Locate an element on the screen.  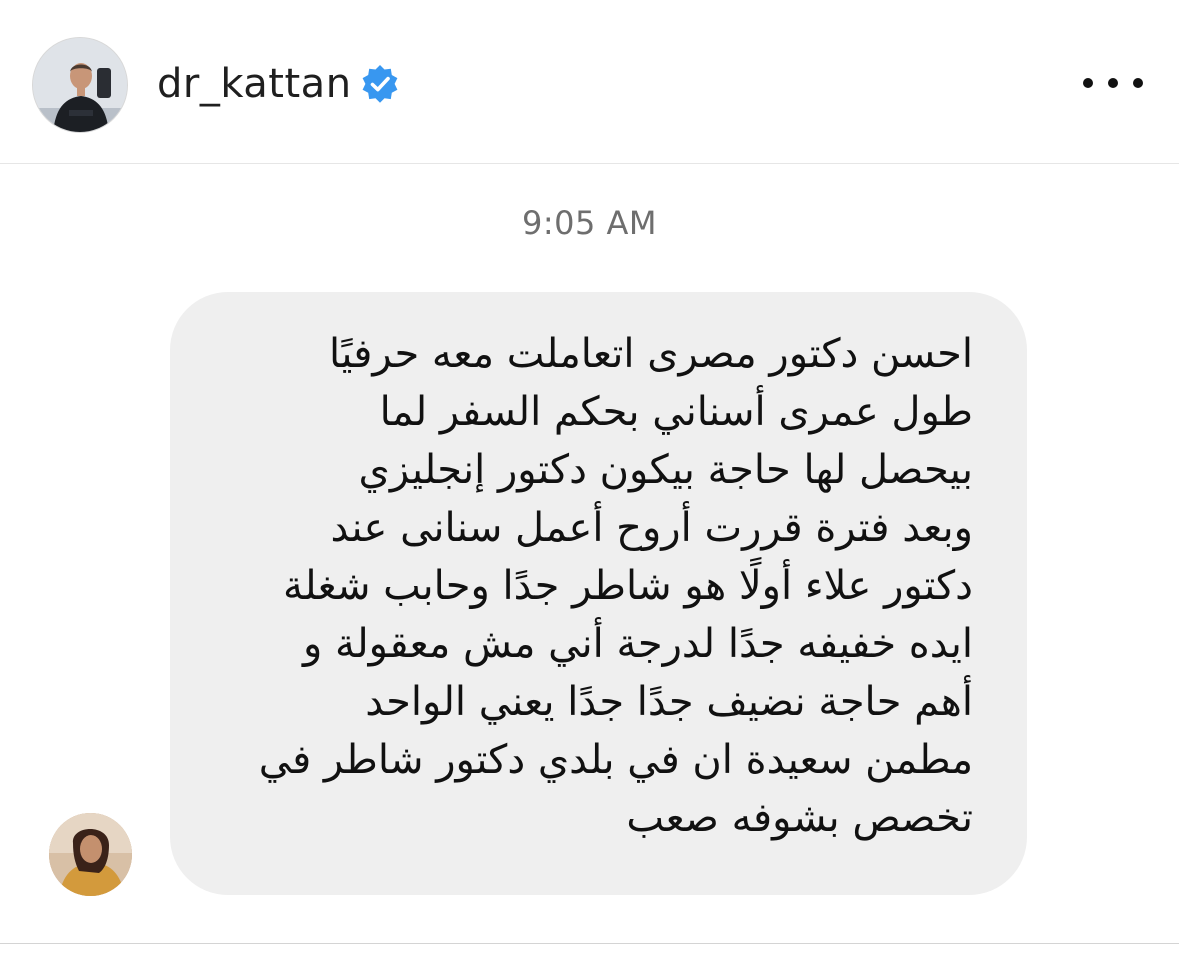
profile-avatar is located at coordinates (80, 85).